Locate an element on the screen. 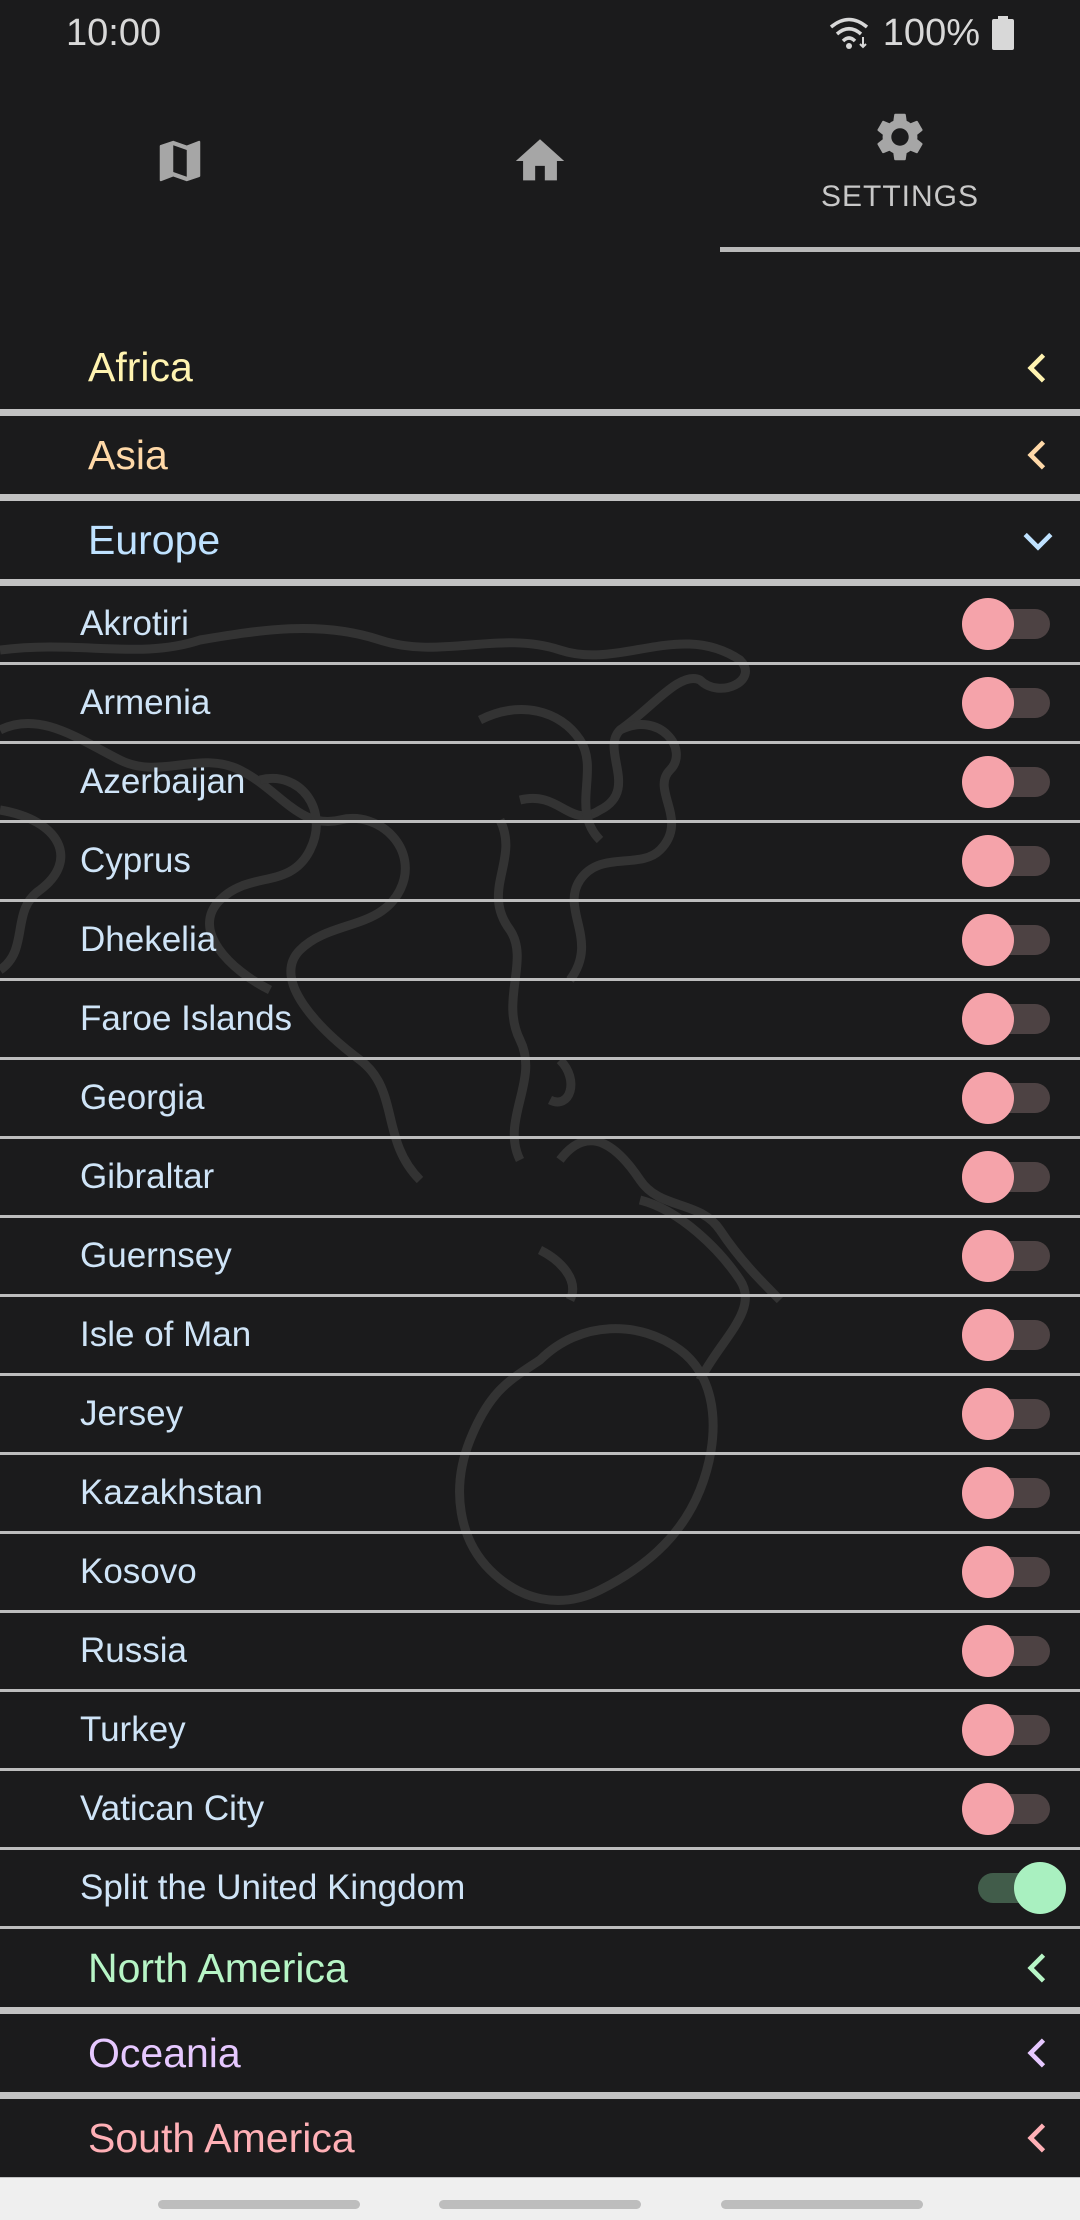  country-row: Jersey is located at coordinates (540, 1415).